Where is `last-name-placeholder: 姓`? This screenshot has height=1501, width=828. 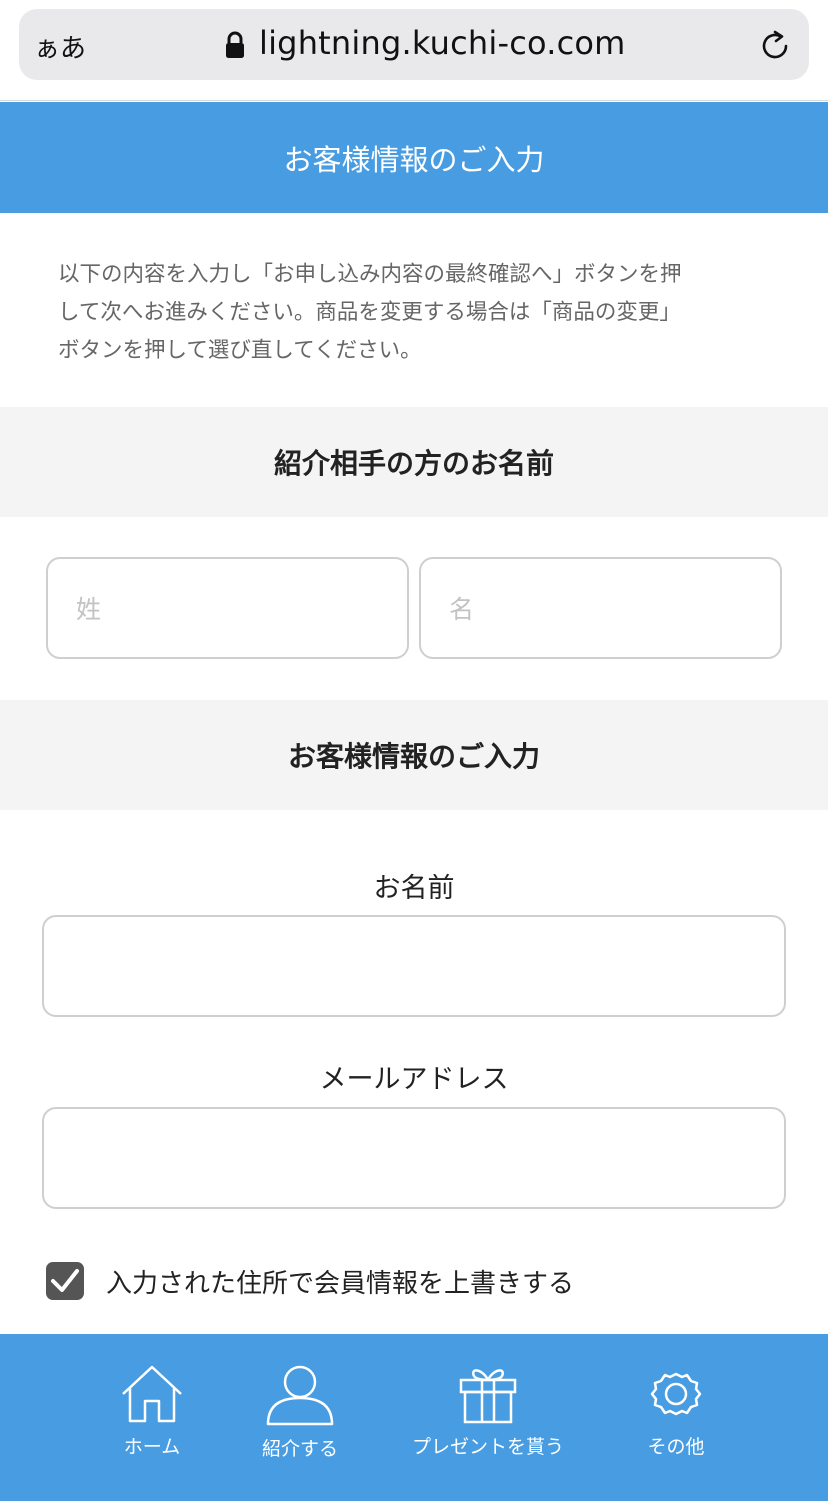
last-name-placeholder: 姓 is located at coordinates (89, 609).